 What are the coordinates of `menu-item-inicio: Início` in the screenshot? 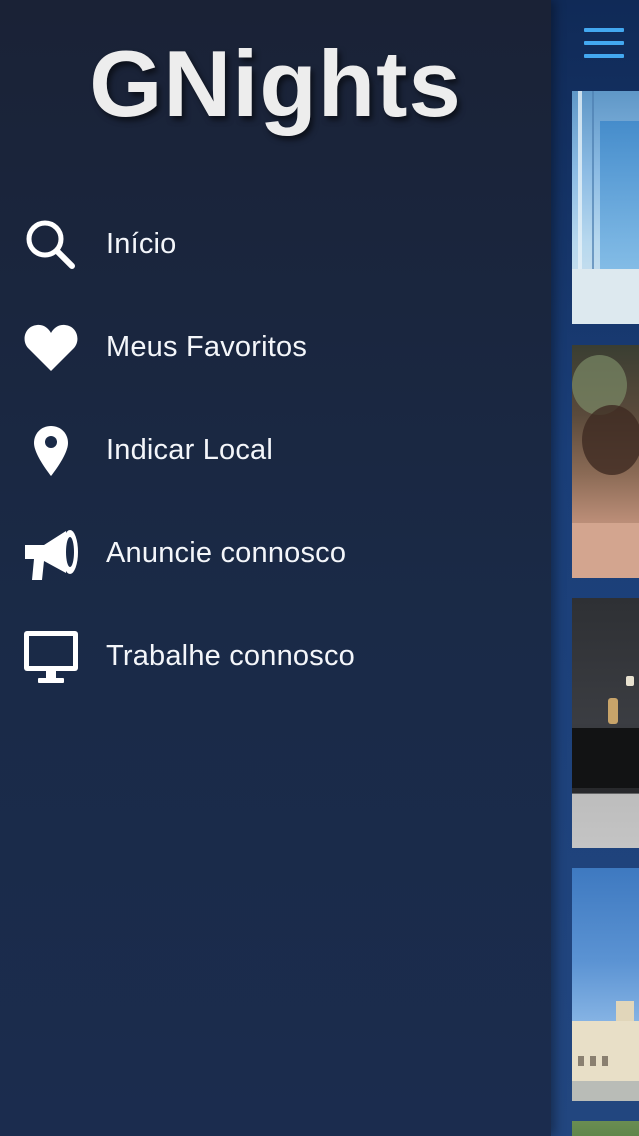 It's located at (275, 244).